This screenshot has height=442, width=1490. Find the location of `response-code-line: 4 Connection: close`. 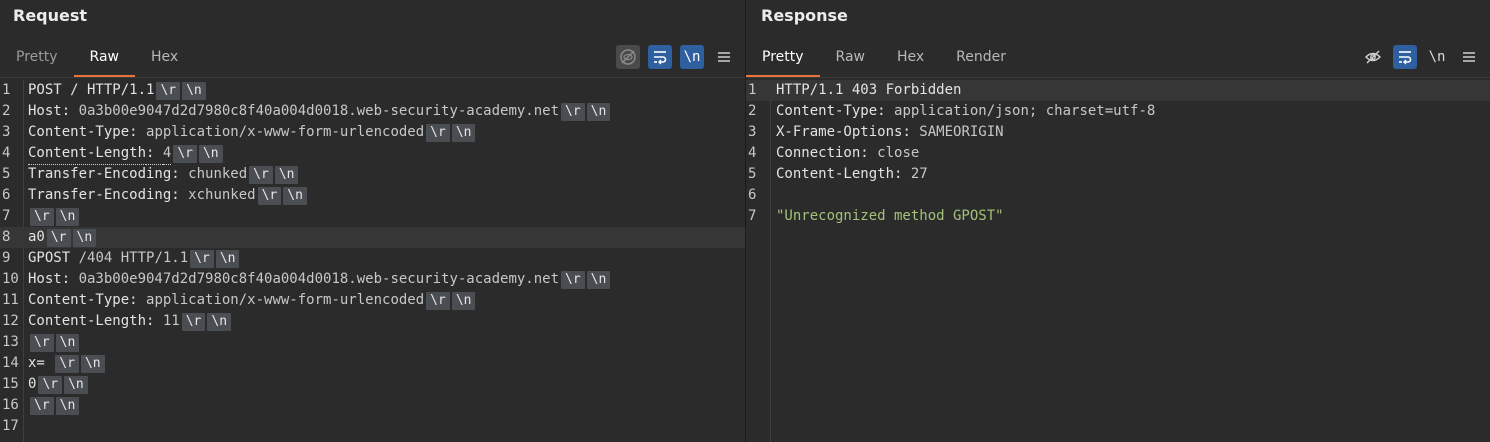

response-code-line: 4 Connection: close is located at coordinates (1118, 153).